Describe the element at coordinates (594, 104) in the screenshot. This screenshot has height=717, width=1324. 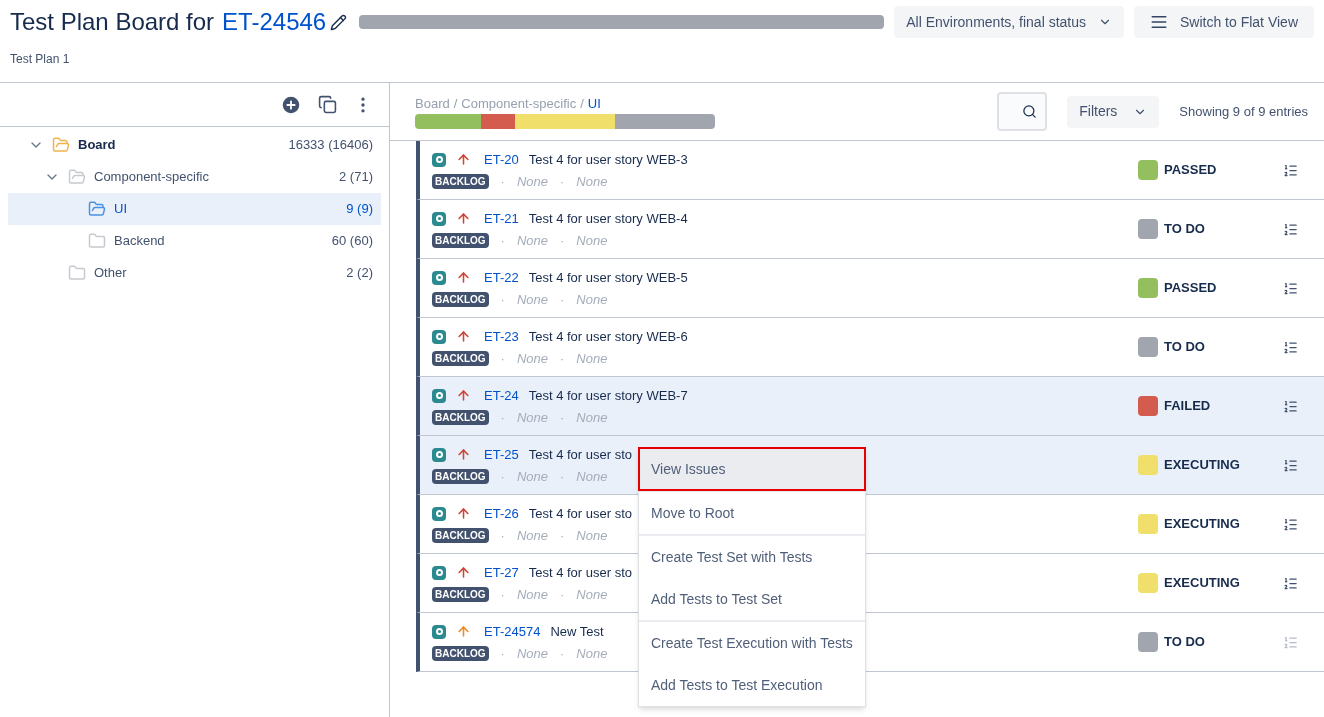
I see `breadcrumb-link: UI` at that location.